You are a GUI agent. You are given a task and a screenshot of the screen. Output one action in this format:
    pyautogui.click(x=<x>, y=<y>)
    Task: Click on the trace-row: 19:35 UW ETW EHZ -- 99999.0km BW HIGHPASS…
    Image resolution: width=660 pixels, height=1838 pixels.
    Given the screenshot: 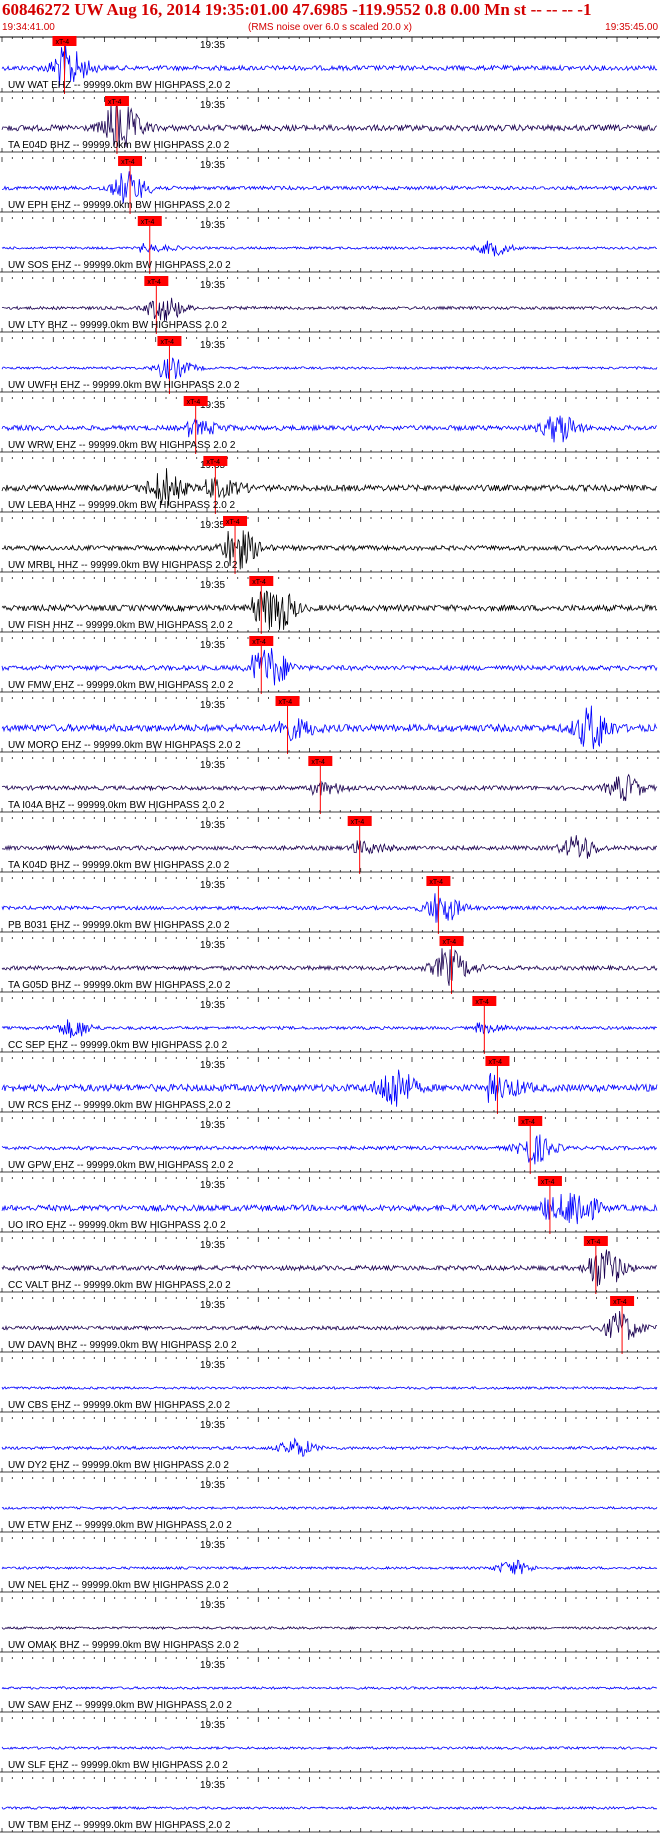 What is the action you would take?
    pyautogui.click(x=330, y=1505)
    